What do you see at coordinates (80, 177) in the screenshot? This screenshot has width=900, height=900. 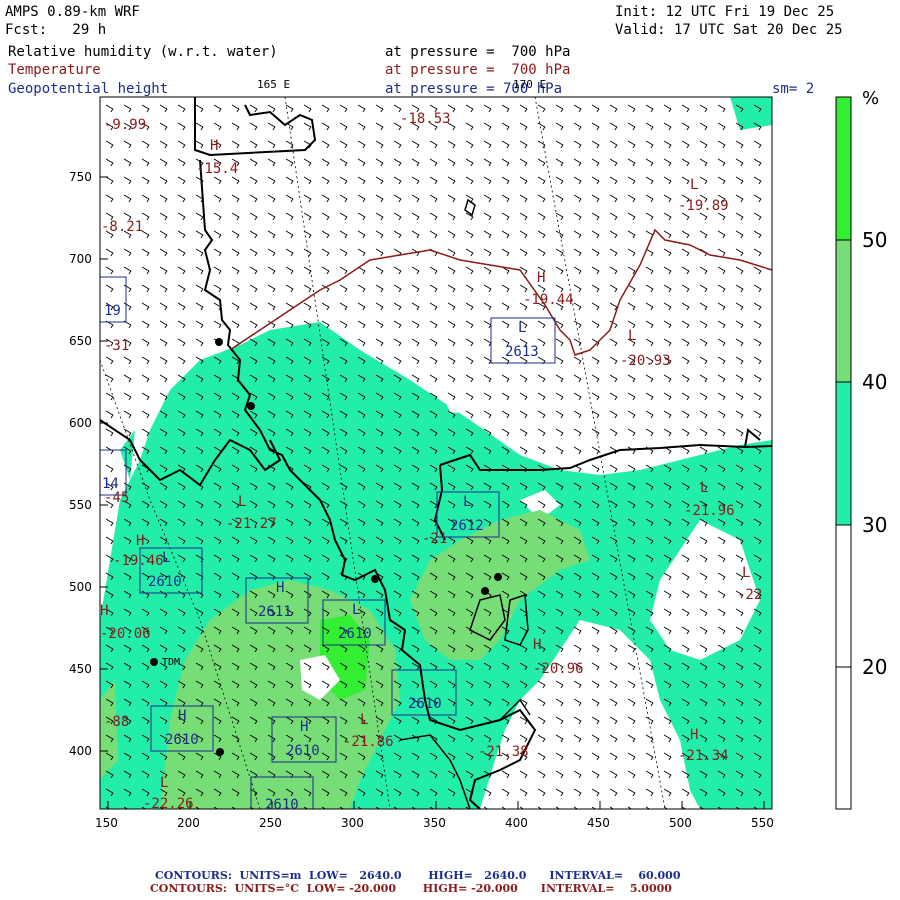 I see `y-tick-label: 750` at bounding box center [80, 177].